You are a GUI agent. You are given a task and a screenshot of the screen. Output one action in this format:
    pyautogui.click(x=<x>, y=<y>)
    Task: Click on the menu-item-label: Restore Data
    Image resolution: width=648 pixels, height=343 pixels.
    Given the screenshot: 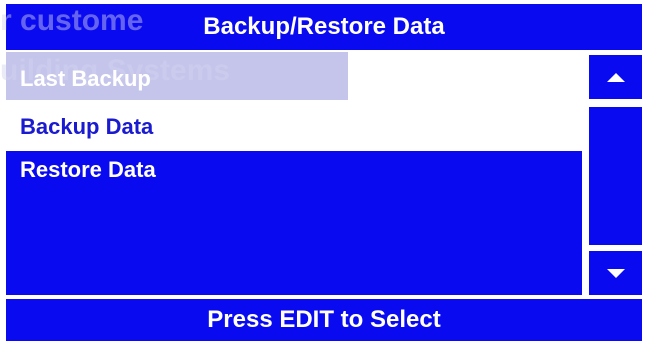 What is the action you would take?
    pyautogui.click(x=88, y=169)
    